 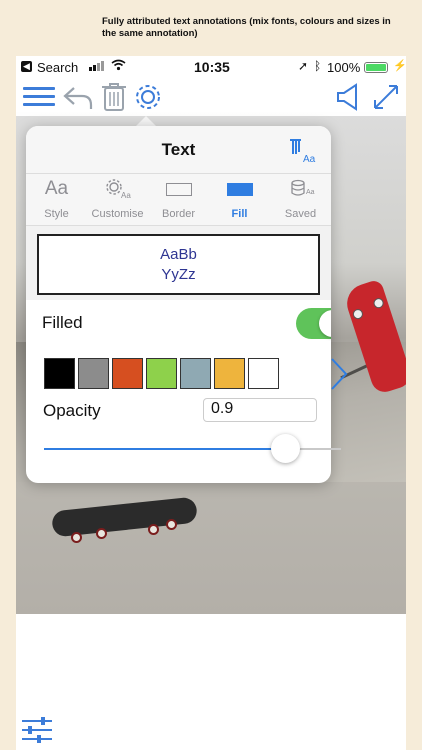 What do you see at coordinates (56, 199) in the screenshot?
I see `tab-style: Aa Style` at bounding box center [56, 199].